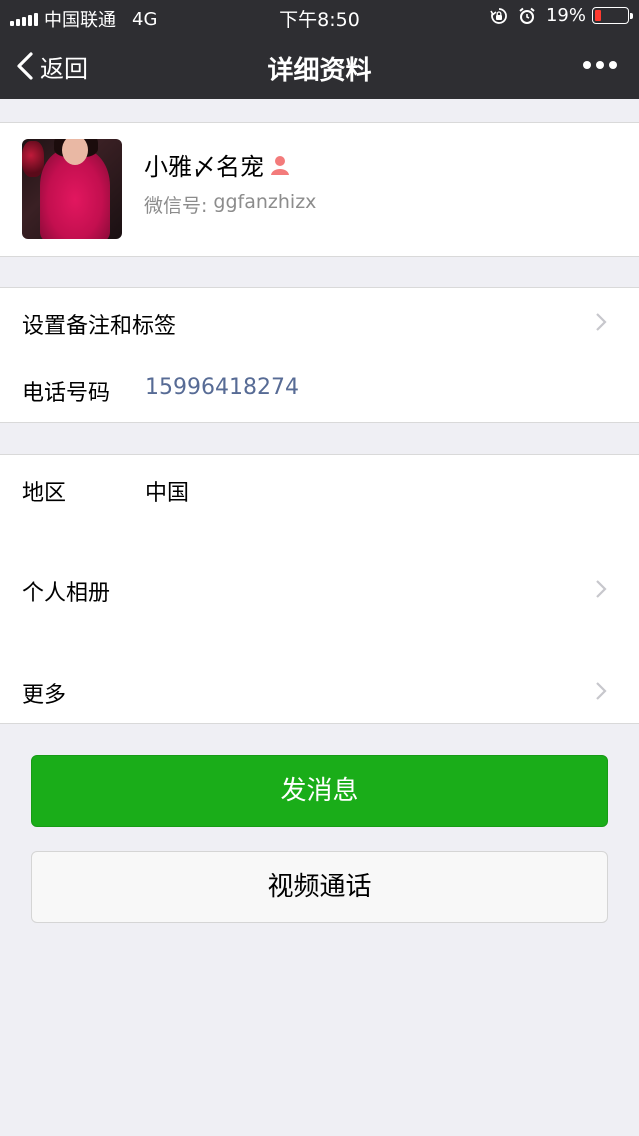 The height and width of the screenshot is (1136, 639). I want to click on phone-cell: 电话号码 15996418274, so click(319, 388).